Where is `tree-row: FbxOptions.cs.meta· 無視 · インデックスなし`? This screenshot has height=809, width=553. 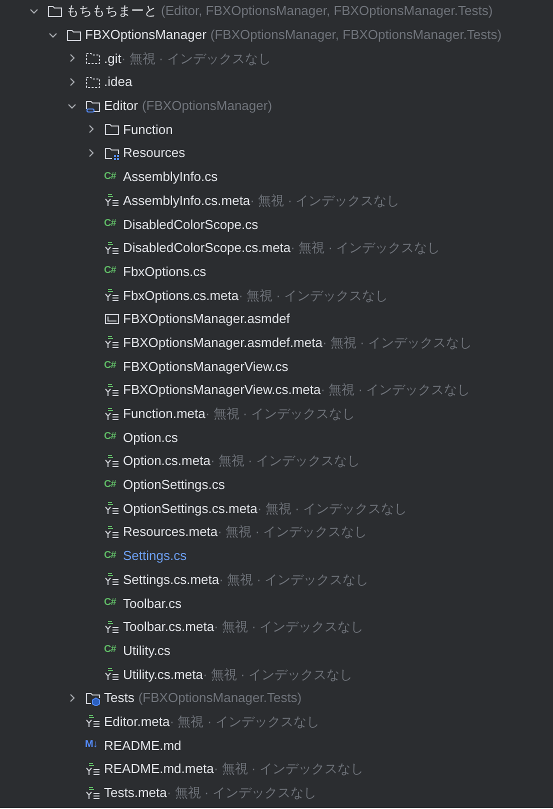 tree-row: FbxOptions.cs.meta· 無視 · インデックスなし is located at coordinates (276, 295).